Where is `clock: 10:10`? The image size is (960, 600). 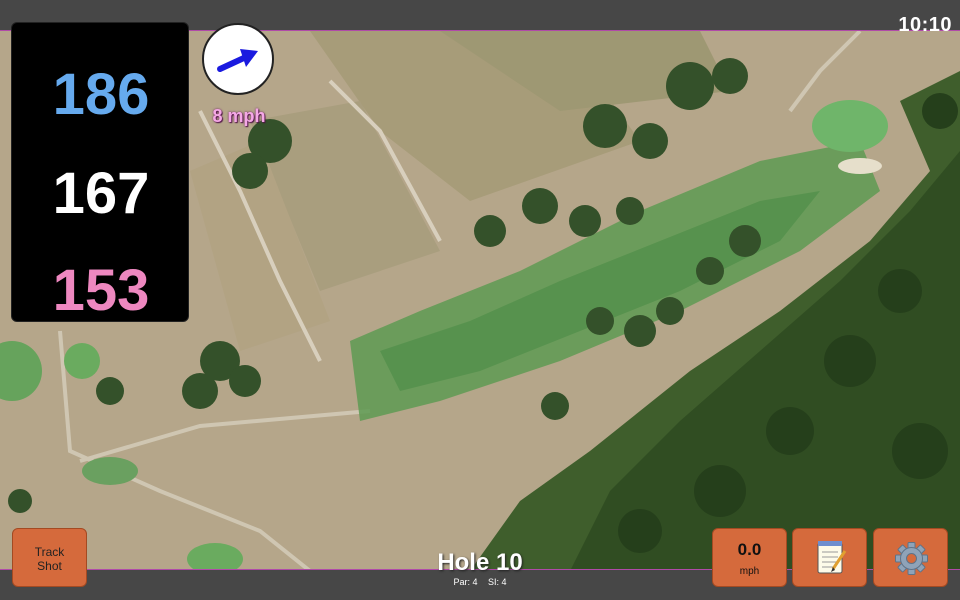 clock: 10:10 is located at coordinates (925, 25).